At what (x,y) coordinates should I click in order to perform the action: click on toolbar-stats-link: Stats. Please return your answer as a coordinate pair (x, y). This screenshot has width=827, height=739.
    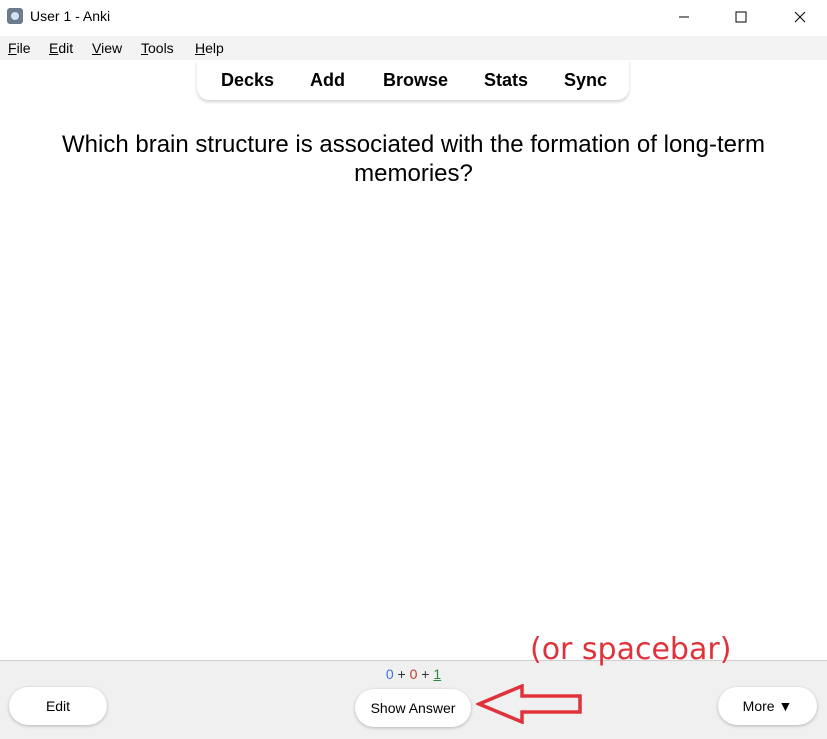
    Looking at the image, I should click on (506, 80).